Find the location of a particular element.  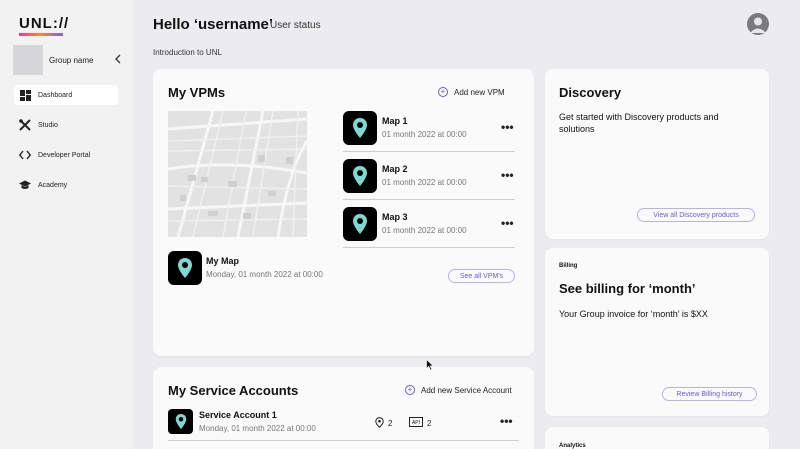

map-2-date: 01 month 2022 at 00:00 is located at coordinates (424, 182).